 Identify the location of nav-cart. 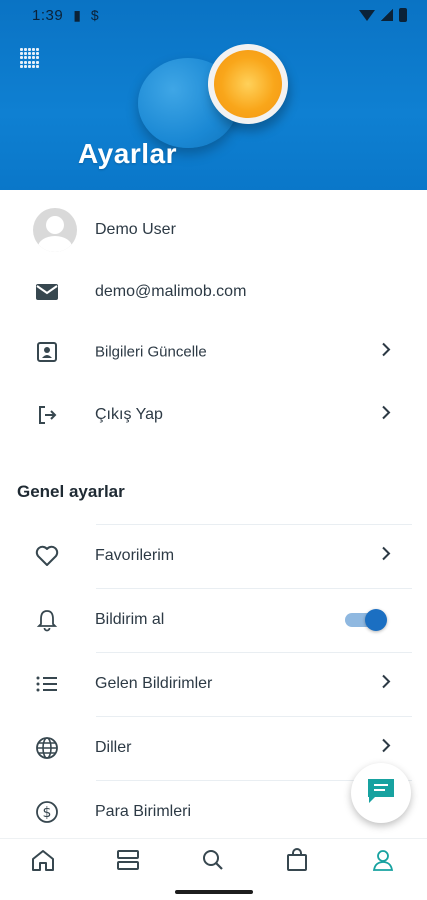
(297, 862).